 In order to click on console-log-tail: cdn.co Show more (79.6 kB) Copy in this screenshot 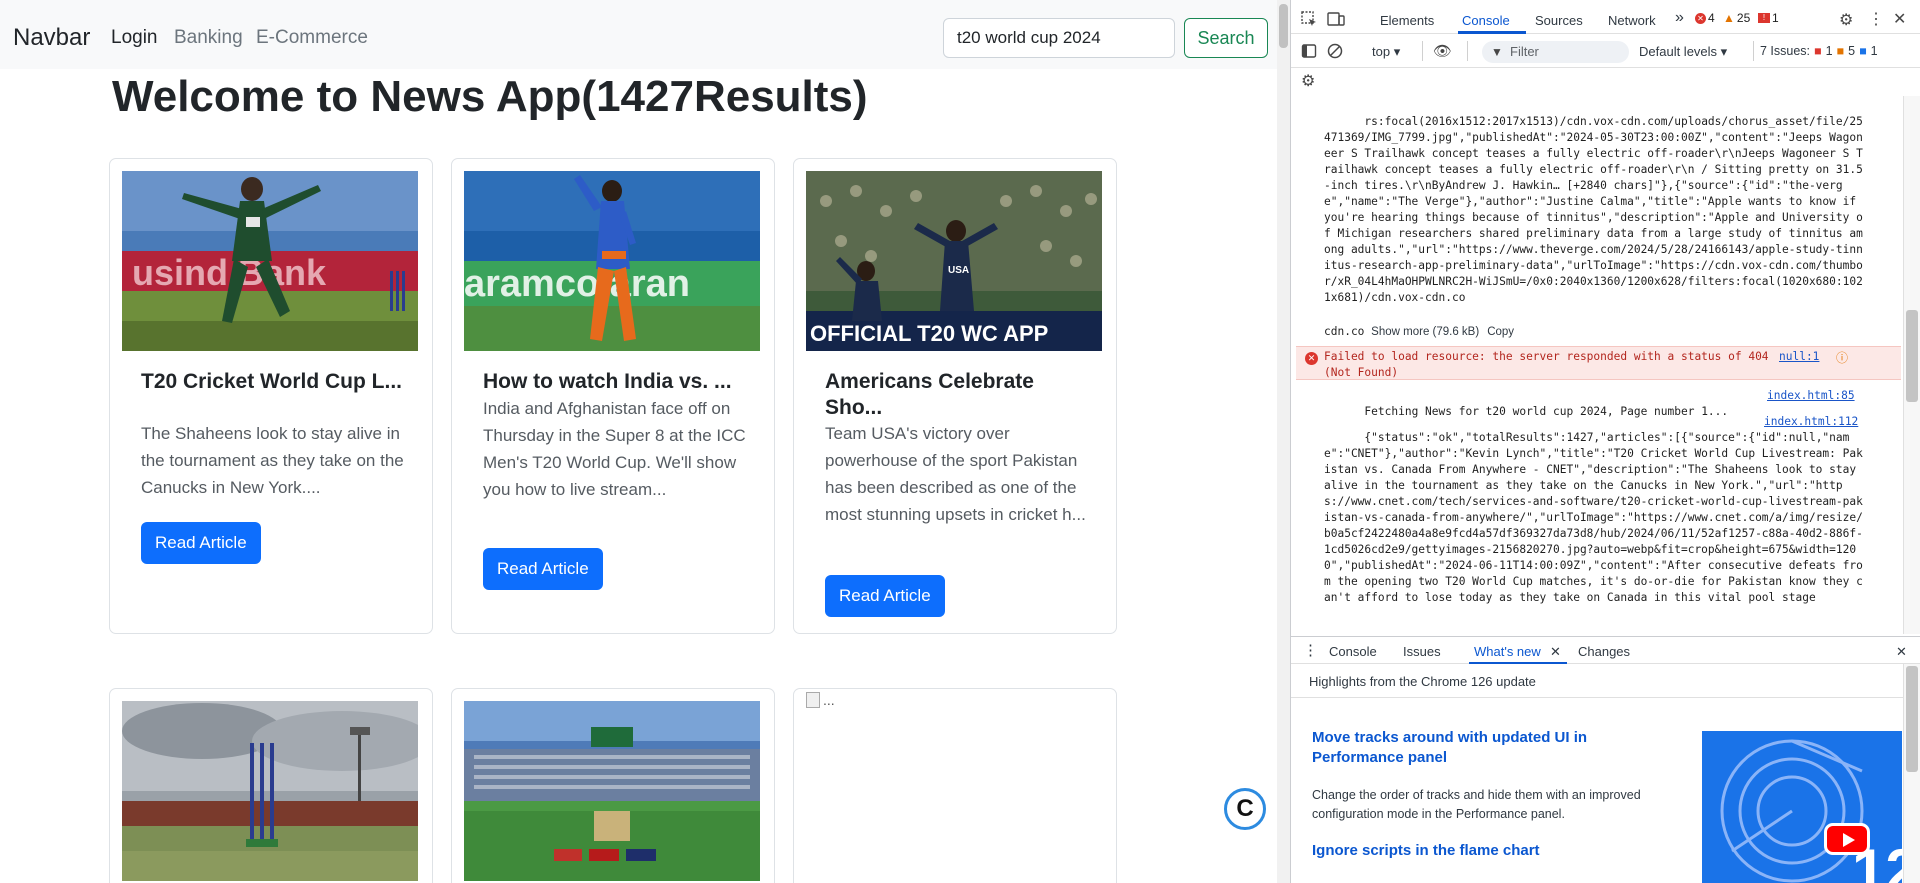, I will do `click(1596, 332)`.